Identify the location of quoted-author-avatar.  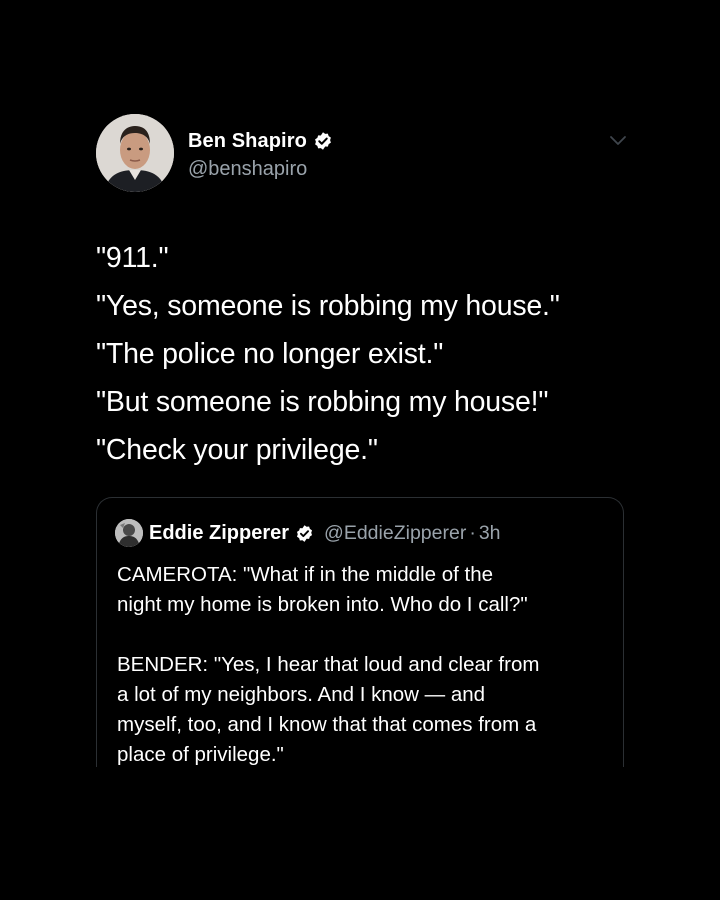
(129, 533).